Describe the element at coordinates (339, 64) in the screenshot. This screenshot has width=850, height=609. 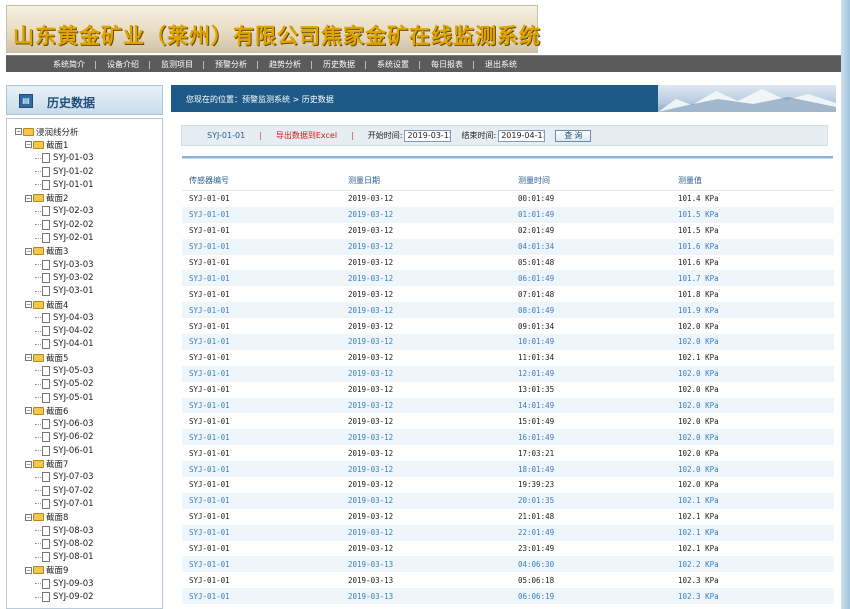
I see `nav-item: 历史数据` at that location.